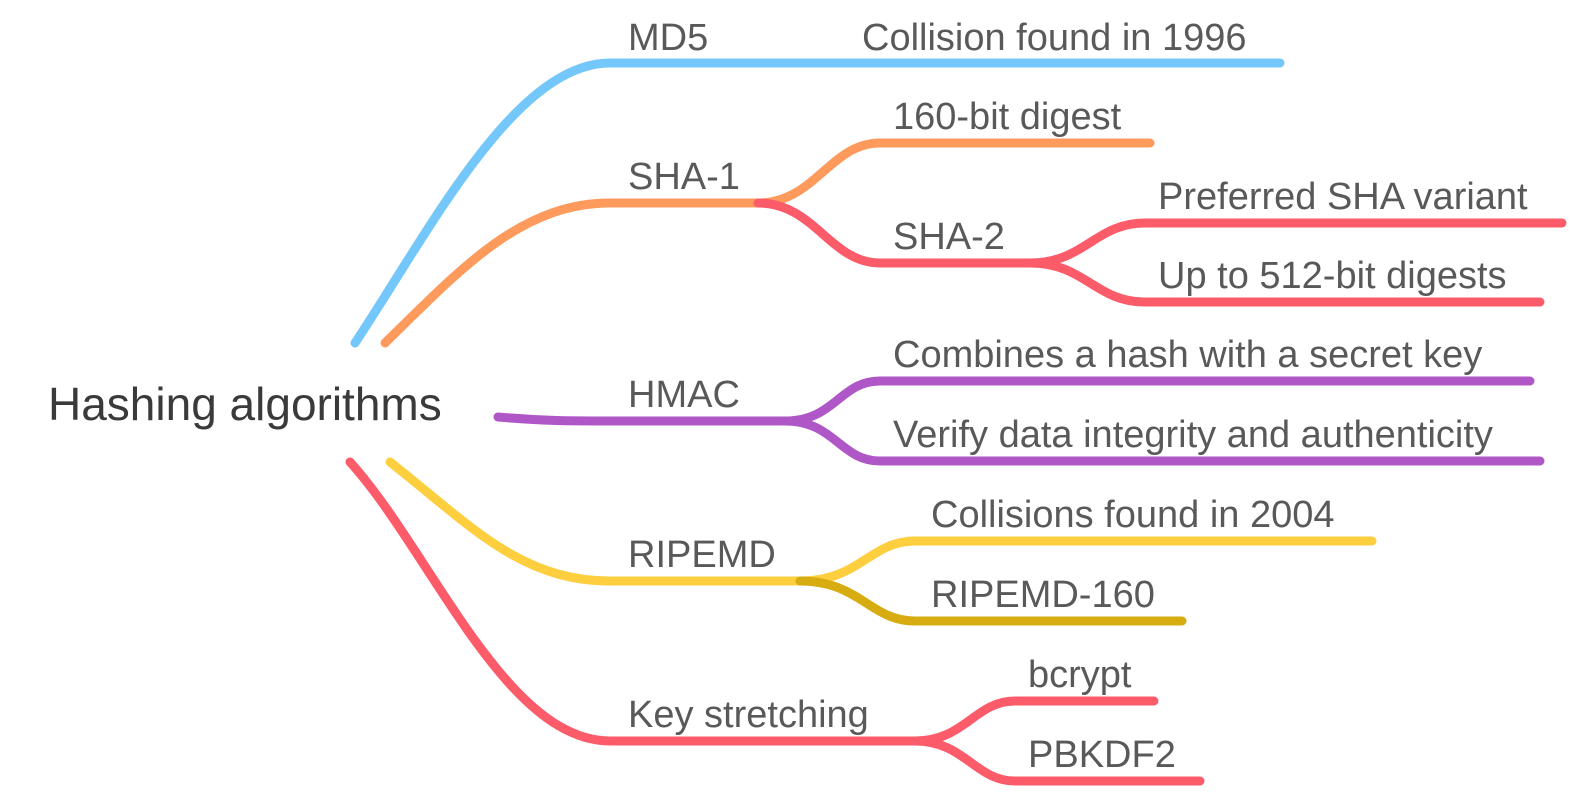  What do you see at coordinates (245, 404) in the screenshot?
I see `root-node: Hashing algorithms` at bounding box center [245, 404].